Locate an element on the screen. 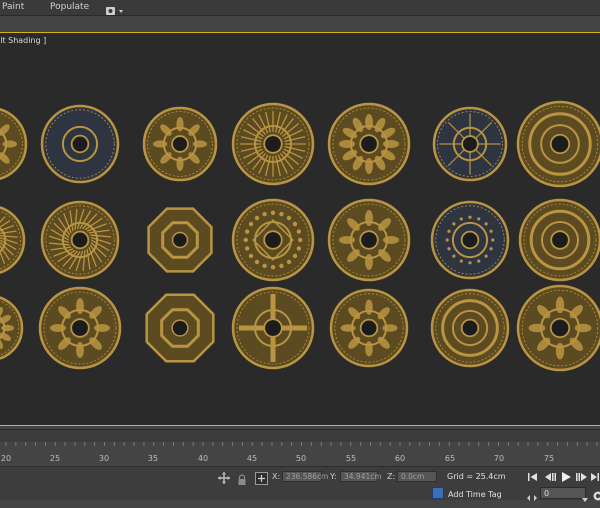  transform-gizmo-icon is located at coordinates (224, 479).